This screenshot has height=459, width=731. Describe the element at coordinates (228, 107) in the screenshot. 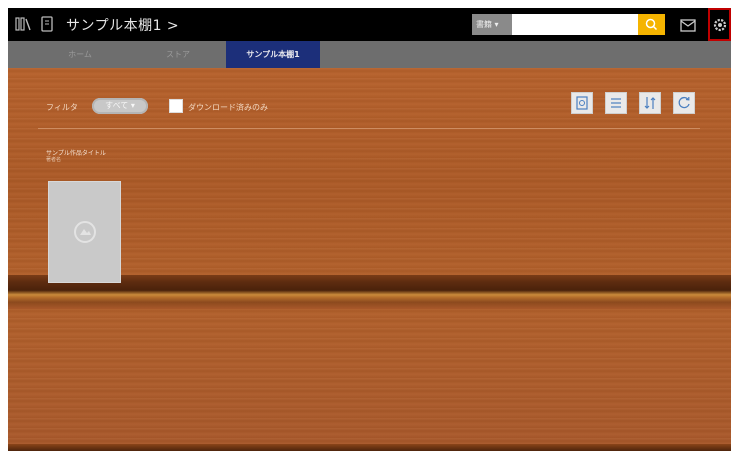

I see `downloaded-only-label: ダウンロード済みのみ` at that location.